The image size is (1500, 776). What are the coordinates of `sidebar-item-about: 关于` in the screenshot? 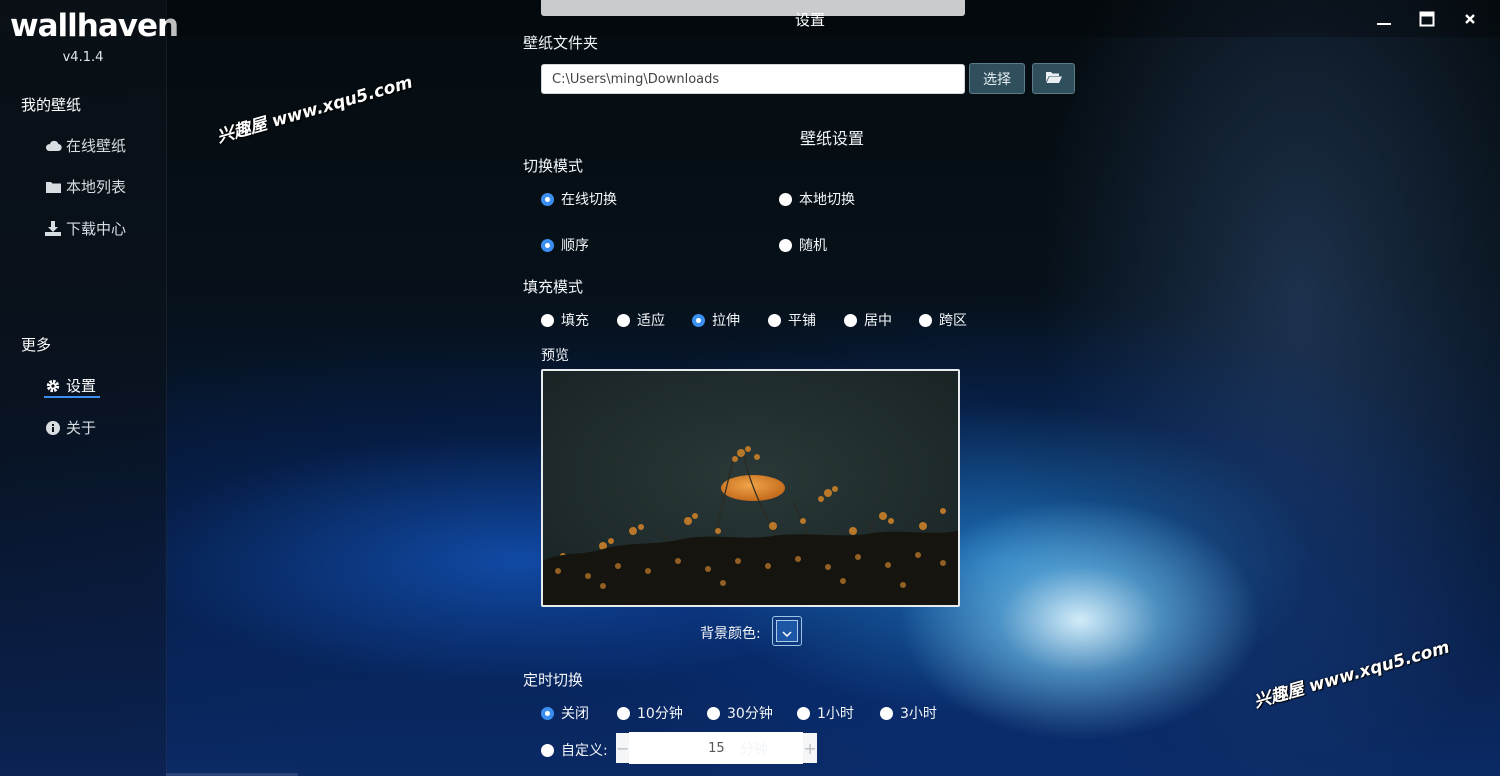 It's located at (70, 427).